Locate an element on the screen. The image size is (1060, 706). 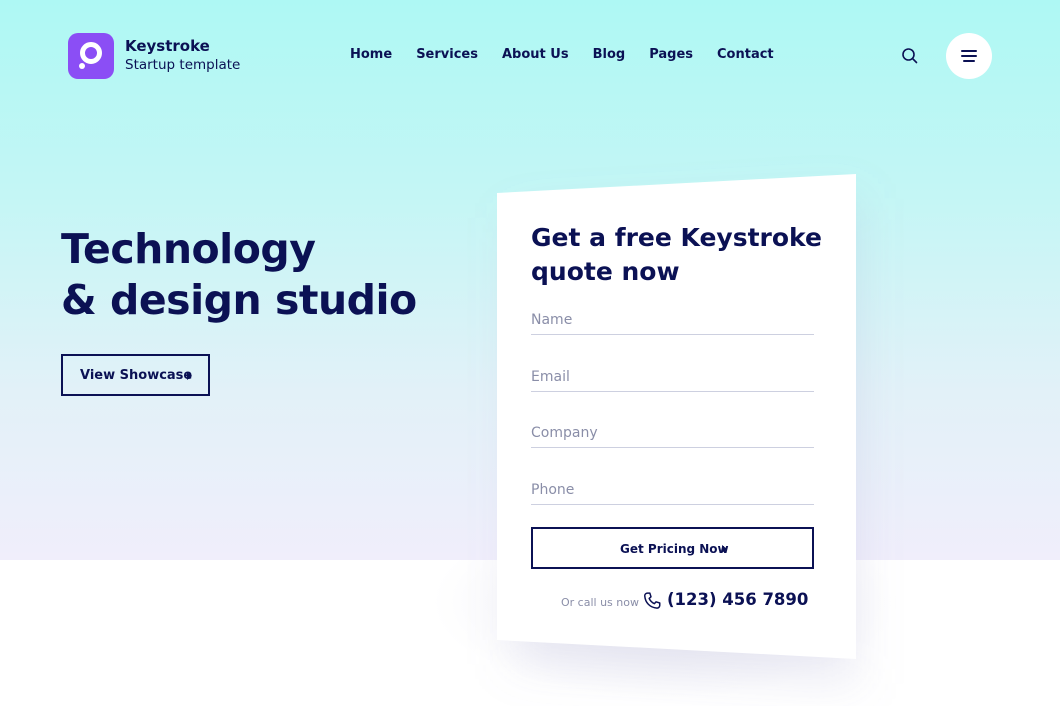
phone-icon is located at coordinates (652, 601).